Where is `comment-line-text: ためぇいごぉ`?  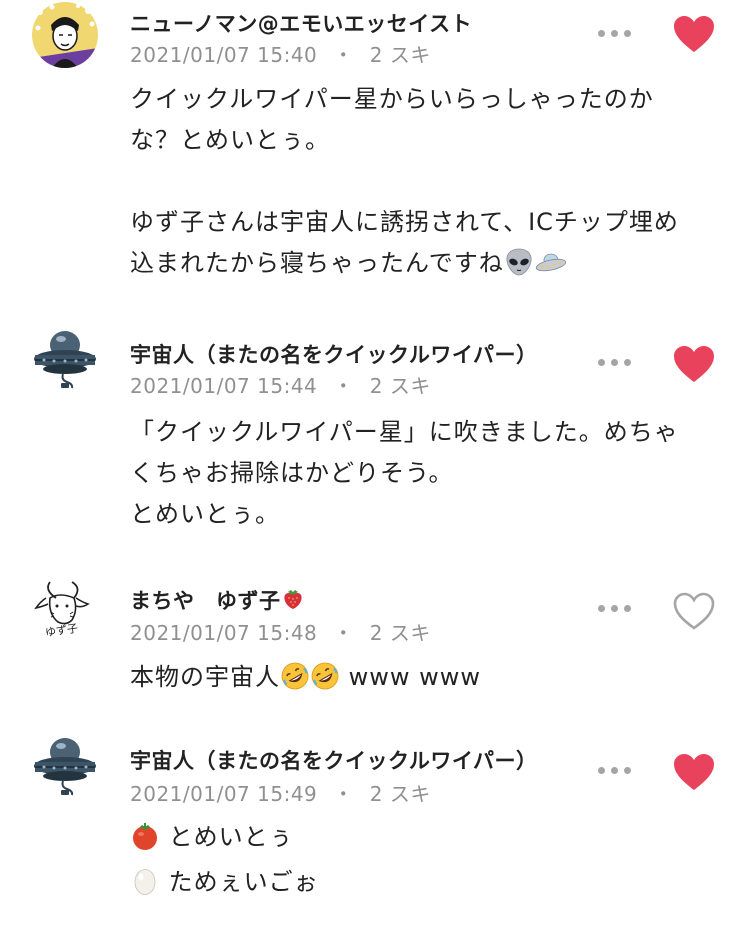
comment-line-text: ためぇいごぉ is located at coordinates (243, 882).